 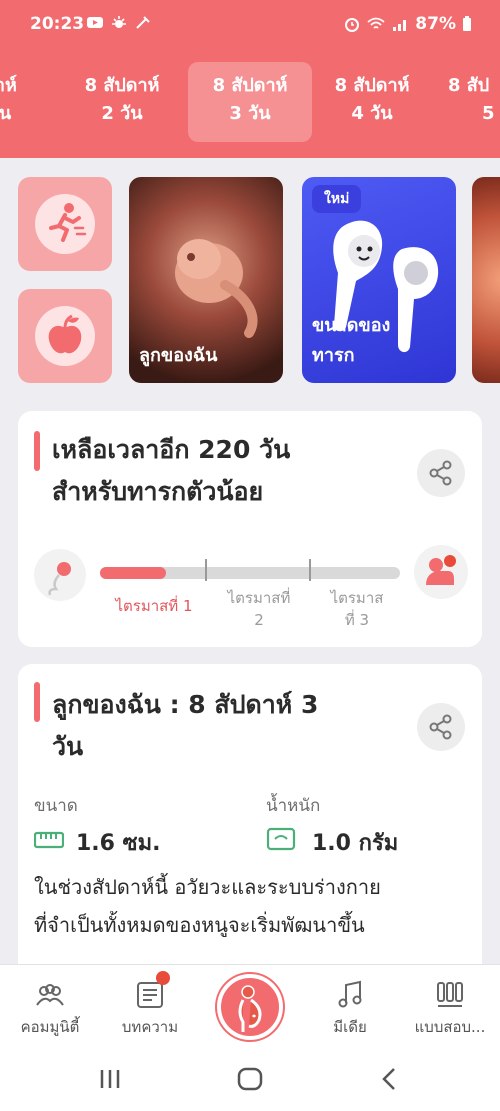 I want to click on weight-label: น้ำหนัก, so click(x=293, y=806).